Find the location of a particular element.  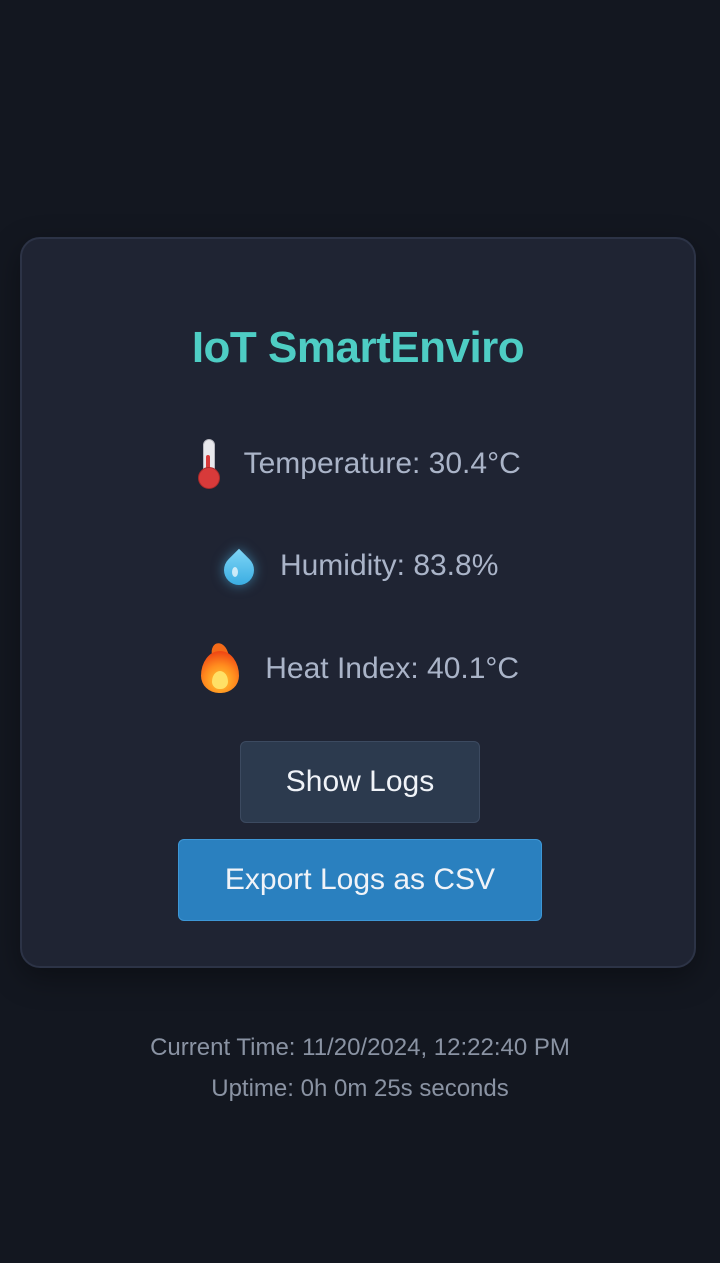

thermometer-icon is located at coordinates (208, 464).